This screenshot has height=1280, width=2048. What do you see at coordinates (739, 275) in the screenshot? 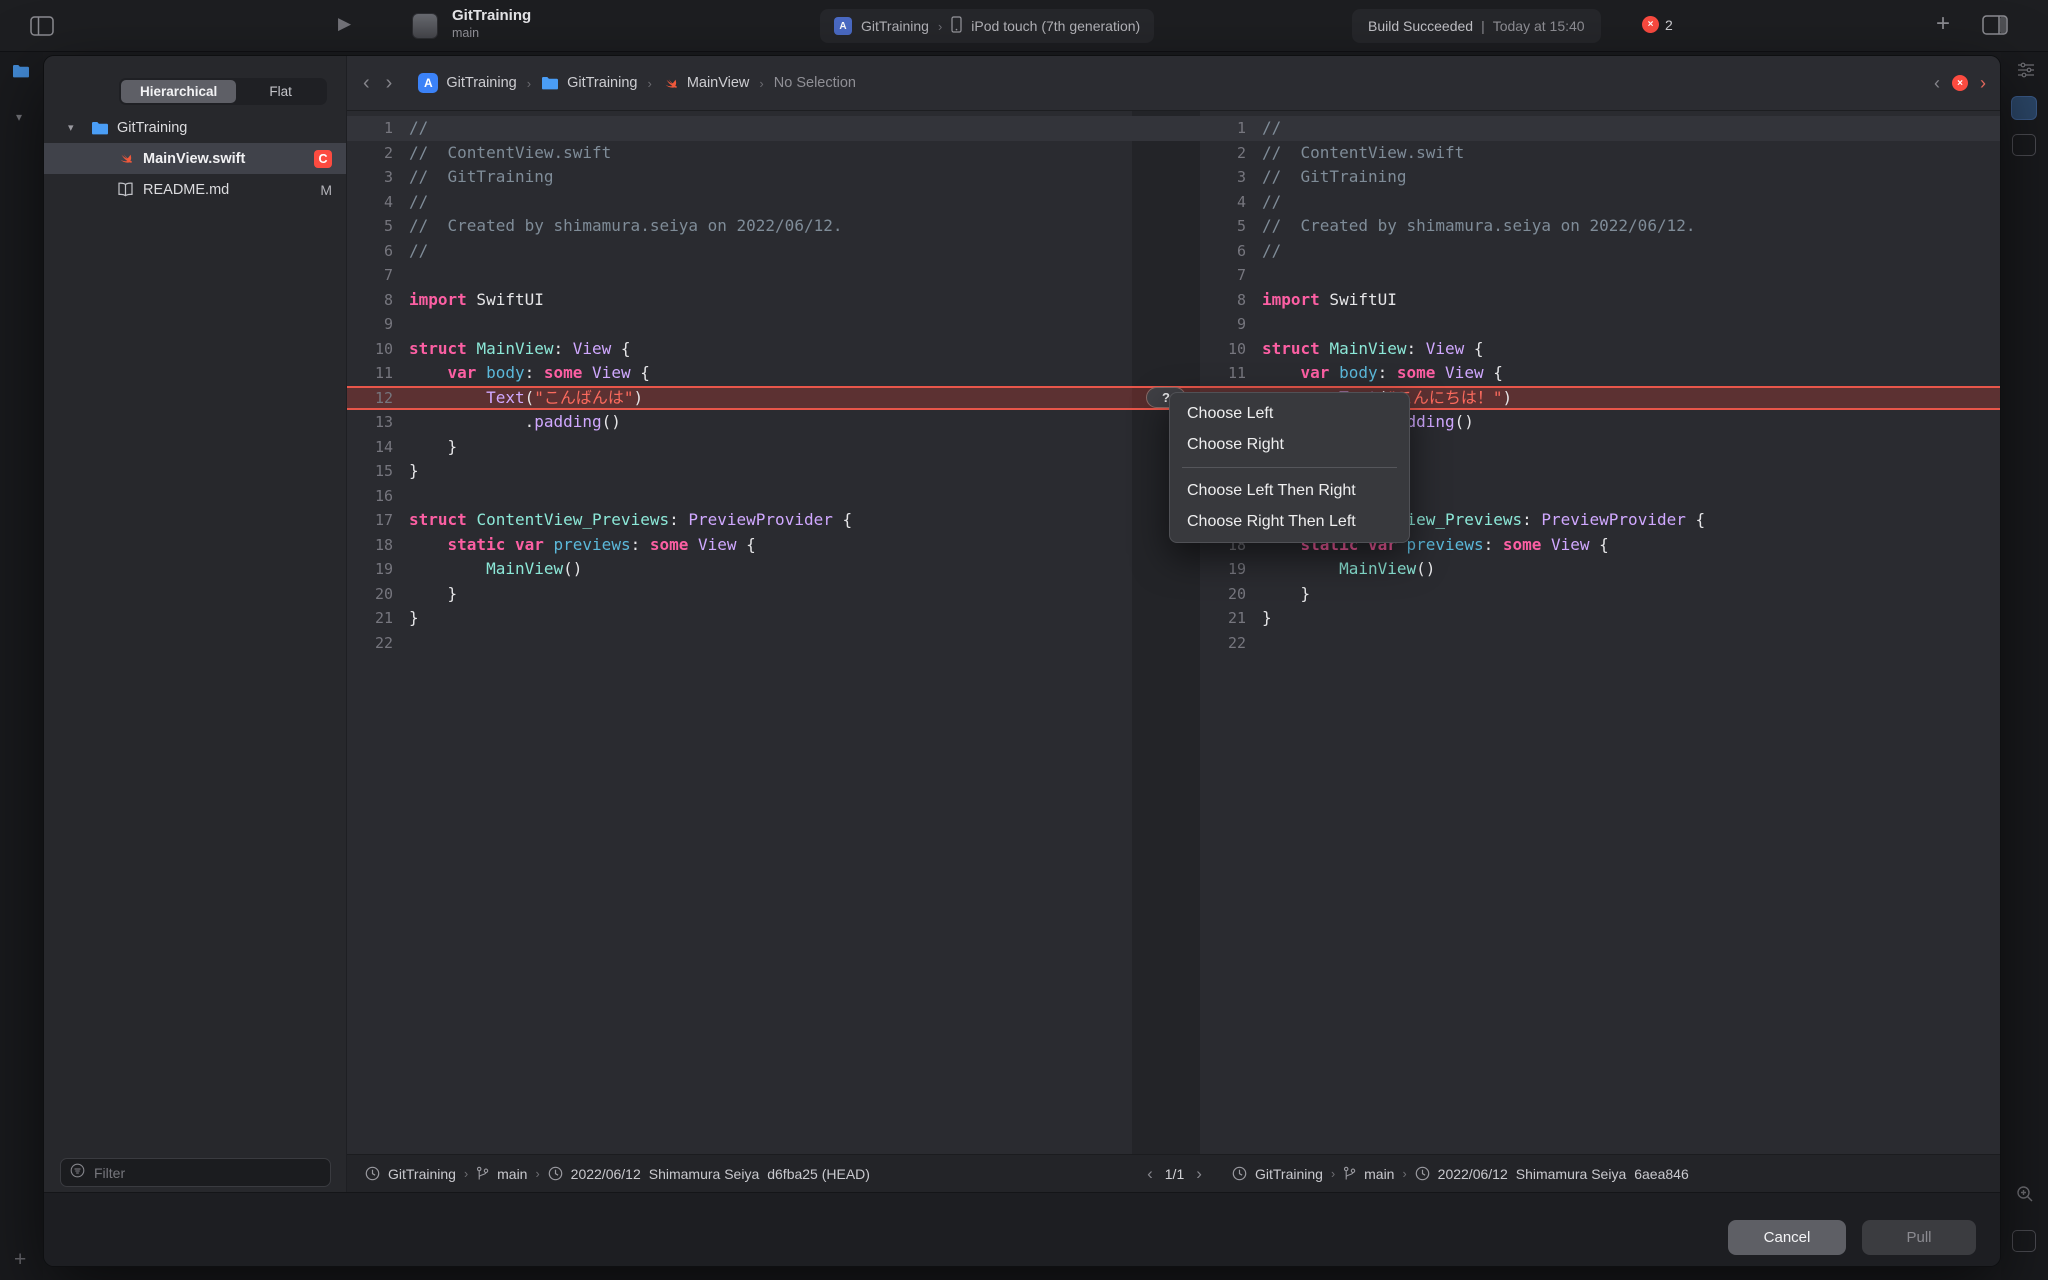
I see `code-line: 7` at bounding box center [739, 275].